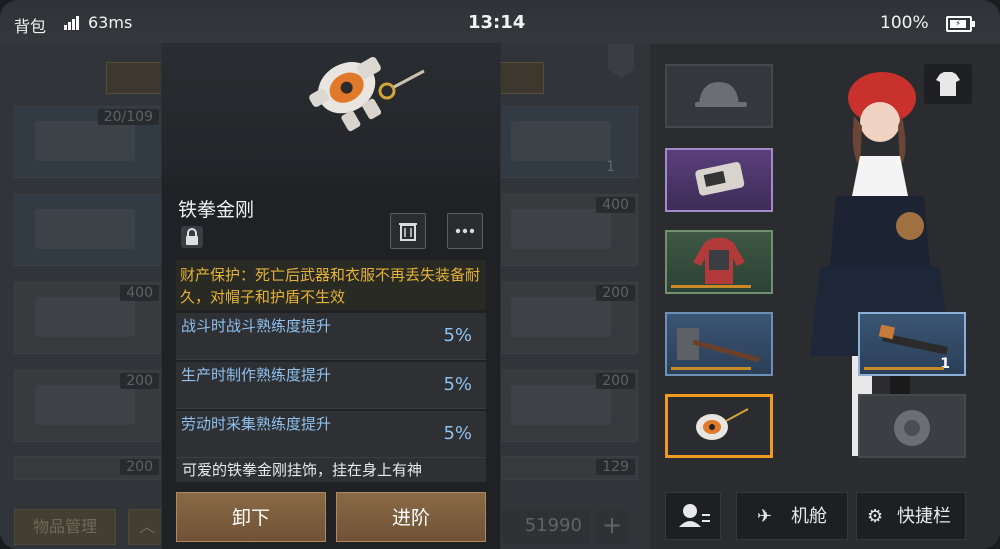  What do you see at coordinates (875, 516) in the screenshot?
I see `gear-grid-icon: ⚙` at bounding box center [875, 516].